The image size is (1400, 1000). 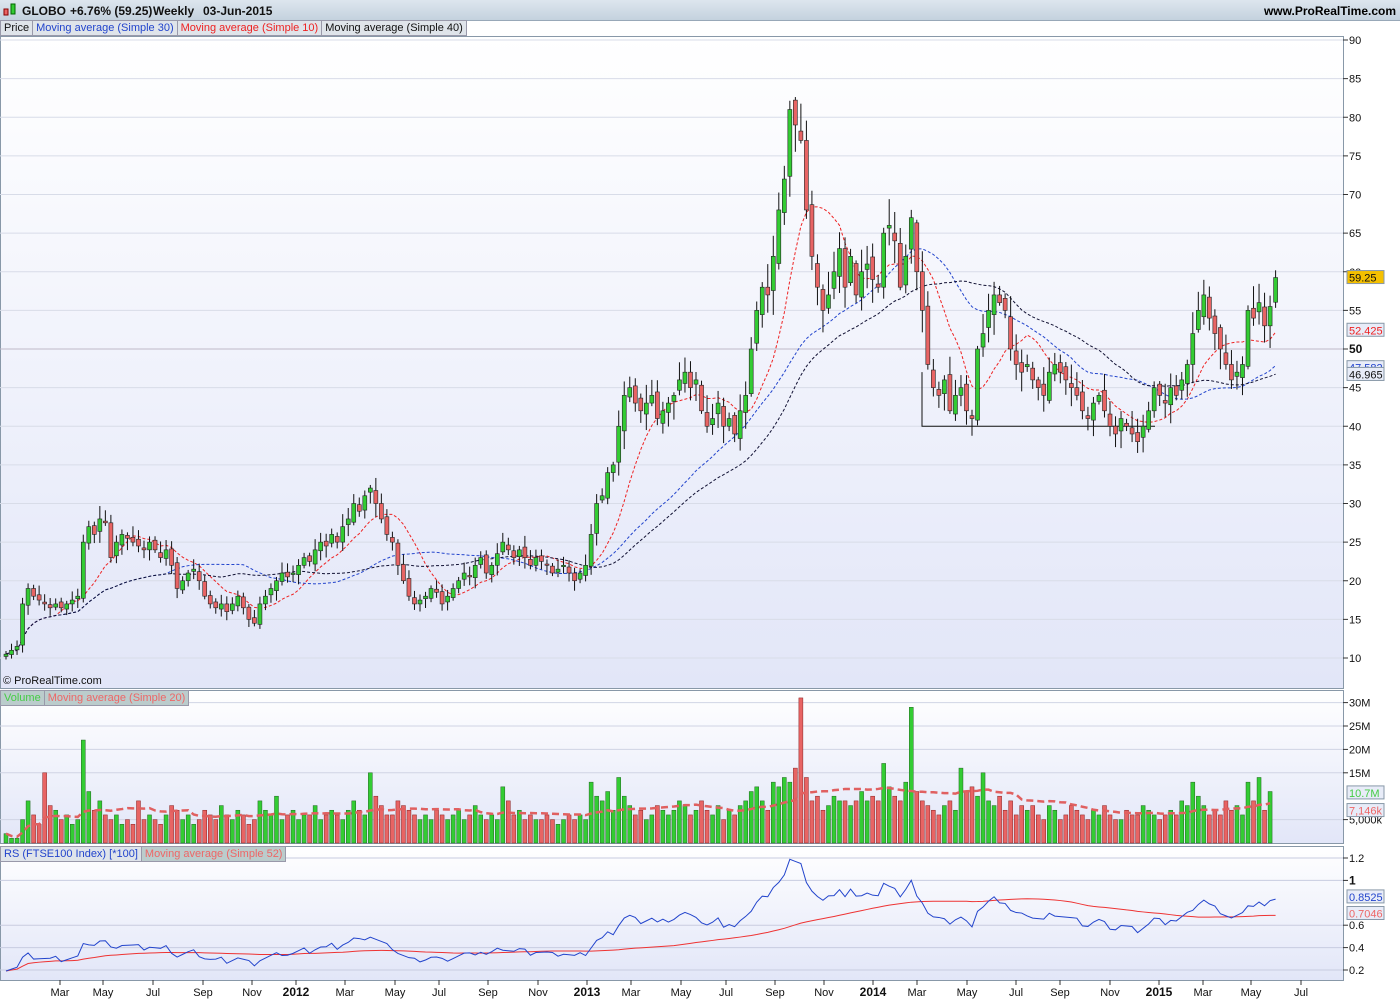 I want to click on legend-rs: RS (FTSE100 Index) [*100], so click(x=71, y=854).